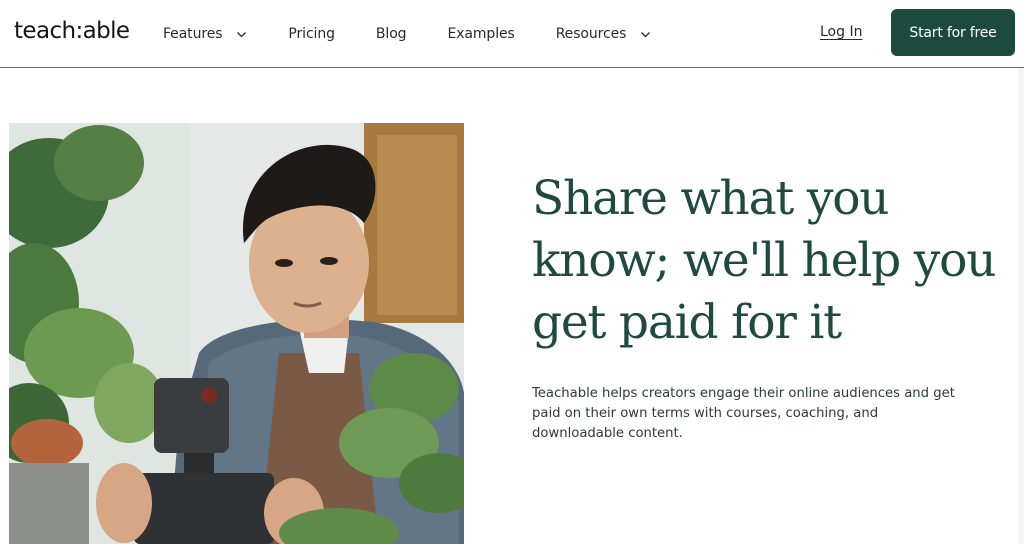  I want to click on nav-pricing: Pricing, so click(311, 34).